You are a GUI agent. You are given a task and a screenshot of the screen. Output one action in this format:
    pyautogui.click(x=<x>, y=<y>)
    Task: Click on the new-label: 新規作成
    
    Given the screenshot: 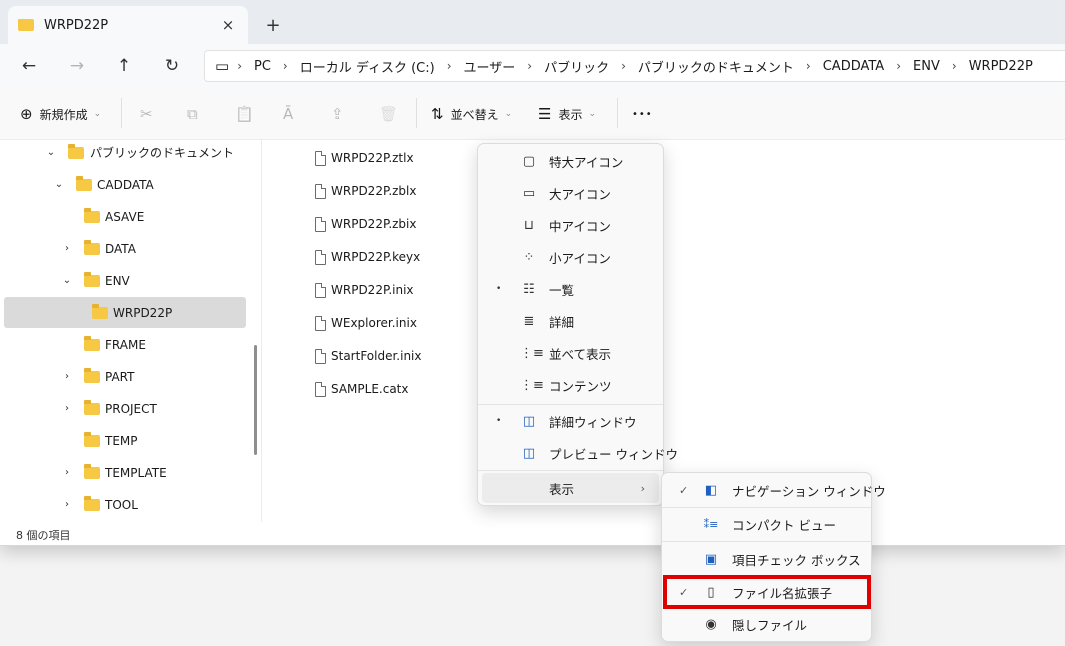 What is the action you would take?
    pyautogui.click(x=63, y=114)
    